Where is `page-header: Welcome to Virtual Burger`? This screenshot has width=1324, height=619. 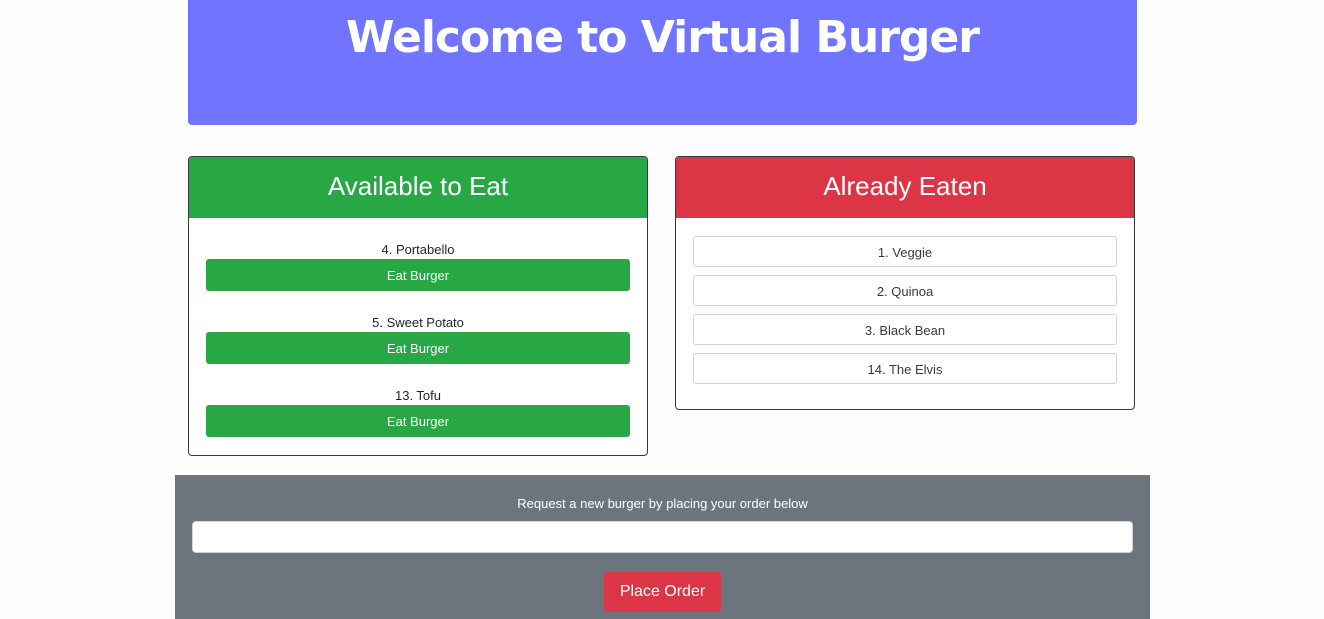
page-header: Welcome to Virtual Burger is located at coordinates (662, 62).